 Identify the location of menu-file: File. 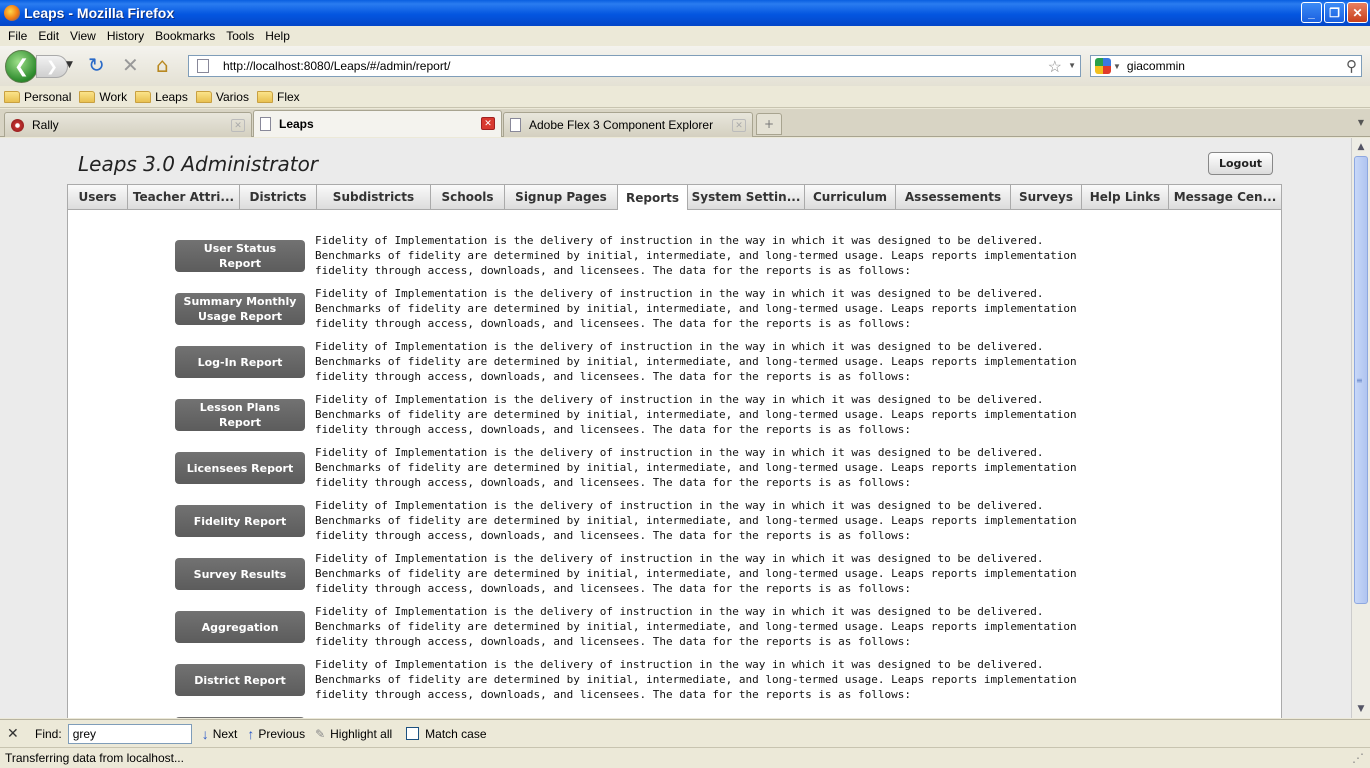
(19, 36).